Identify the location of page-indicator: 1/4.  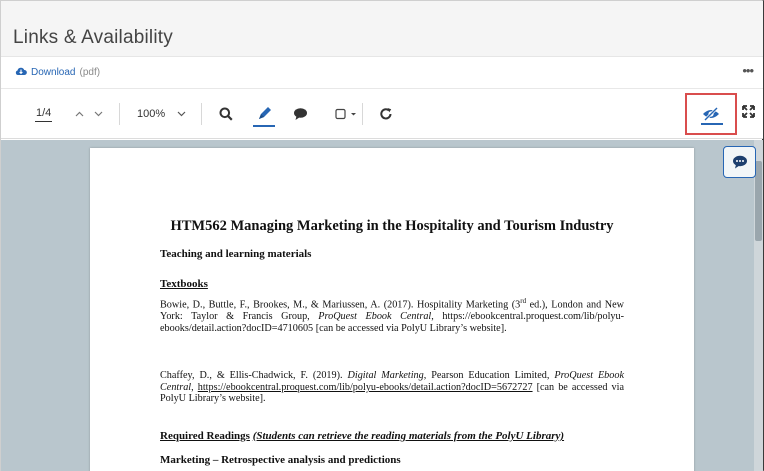
(44, 114).